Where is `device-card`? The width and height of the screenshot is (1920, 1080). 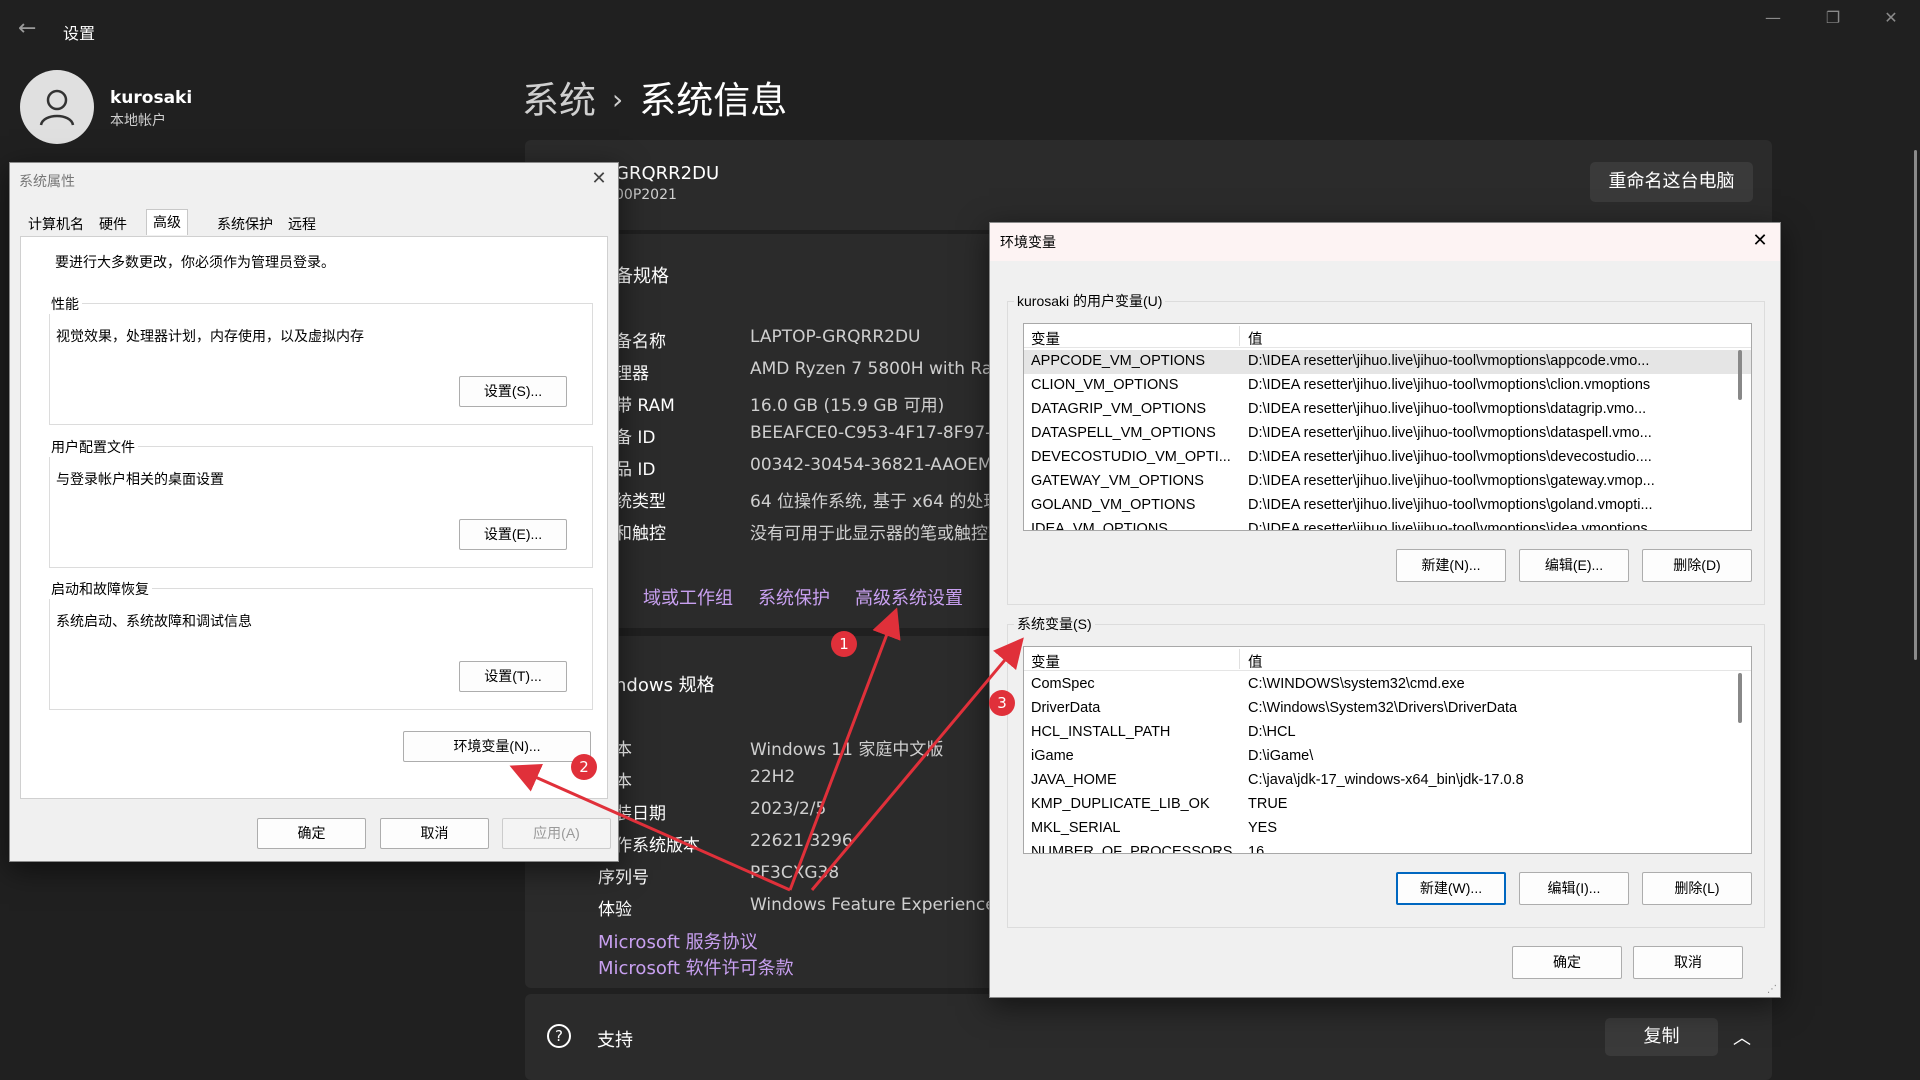
device-card is located at coordinates (1148, 185).